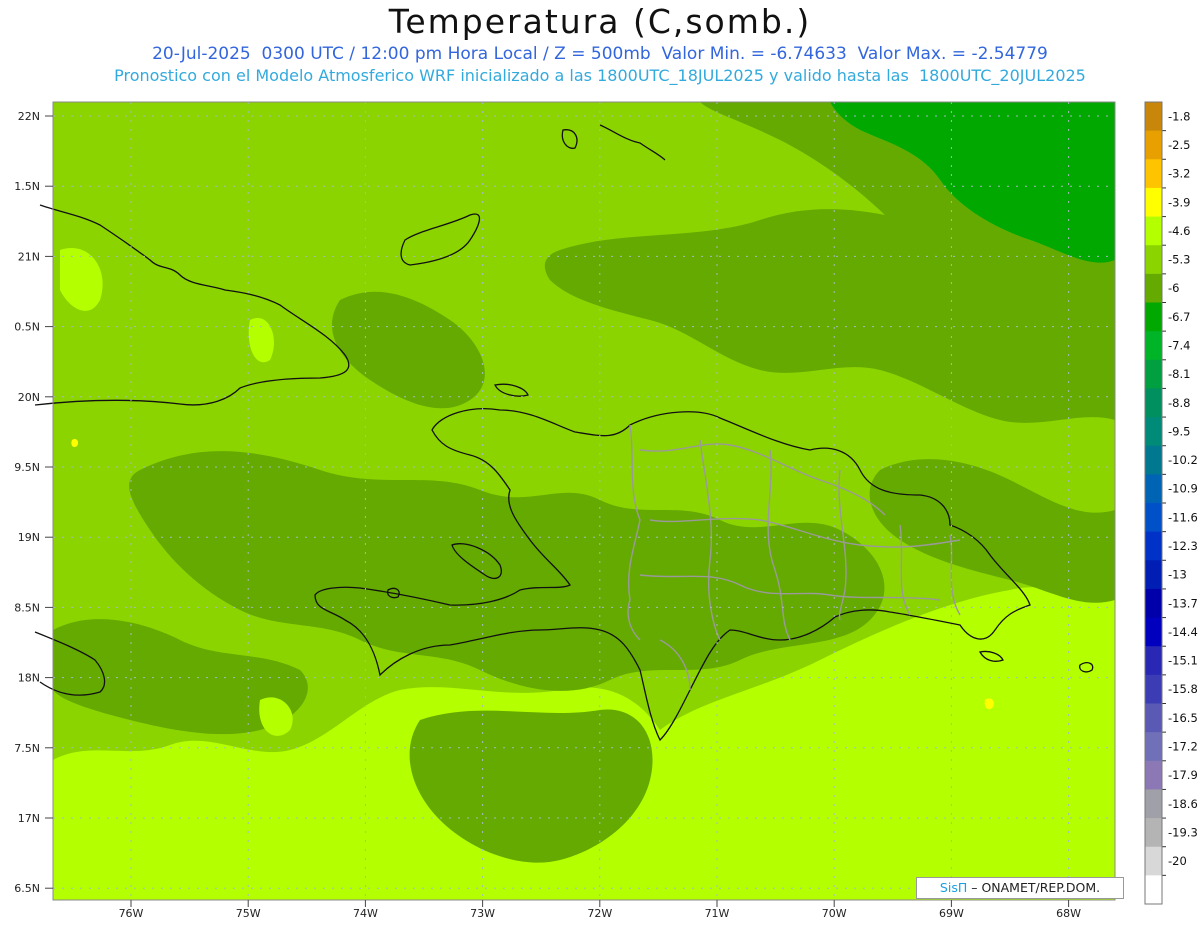 The width and height of the screenshot is (1200, 927). I want to click on latitude-tick-label: 17N, so click(29, 818).